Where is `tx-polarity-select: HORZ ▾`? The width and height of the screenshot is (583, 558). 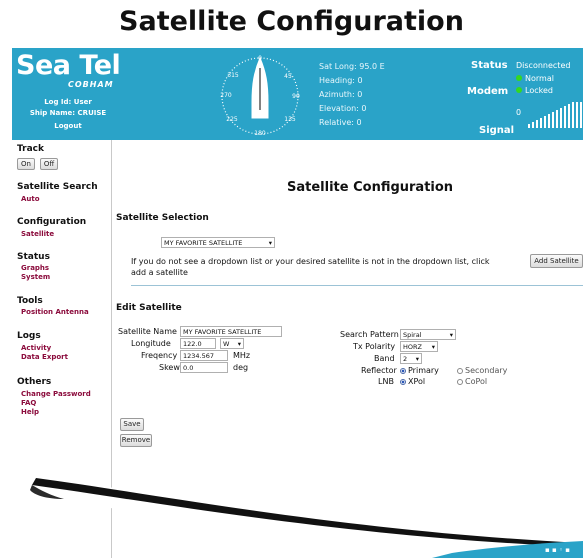
tx-polarity-select: HORZ ▾ is located at coordinates (419, 346).